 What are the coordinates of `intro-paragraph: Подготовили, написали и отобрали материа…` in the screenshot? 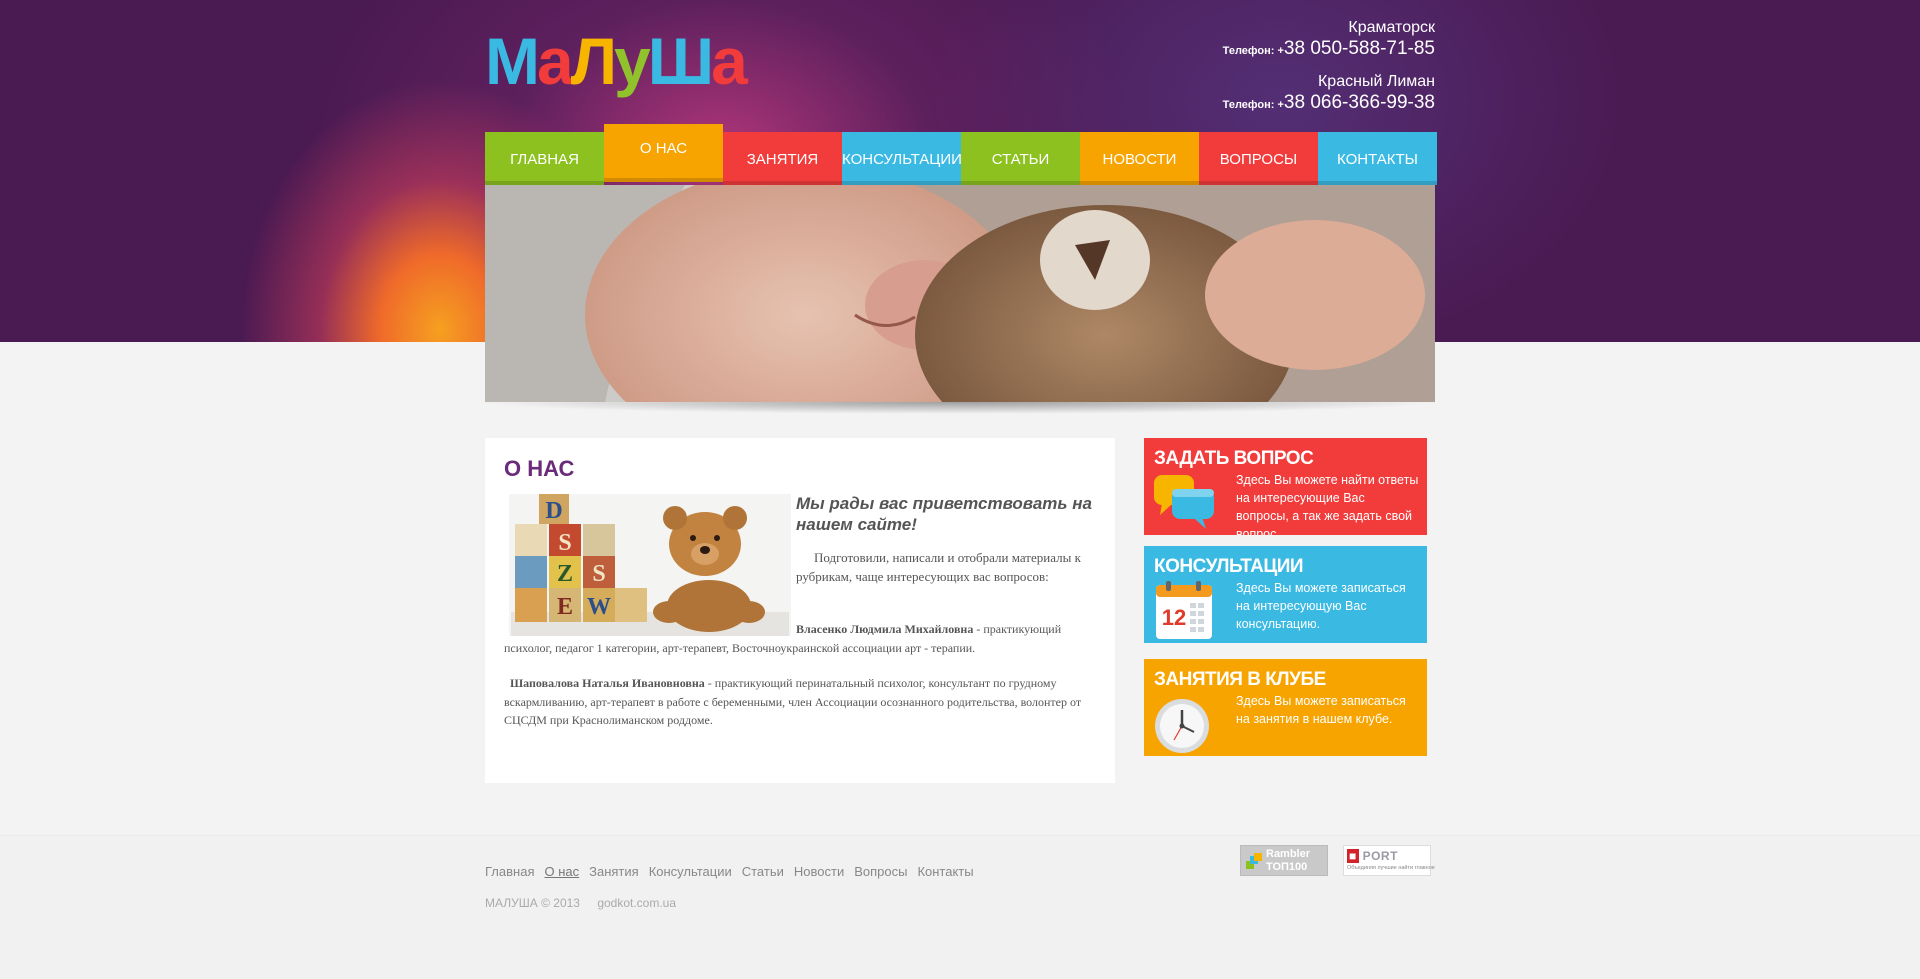 It's located at (938, 567).